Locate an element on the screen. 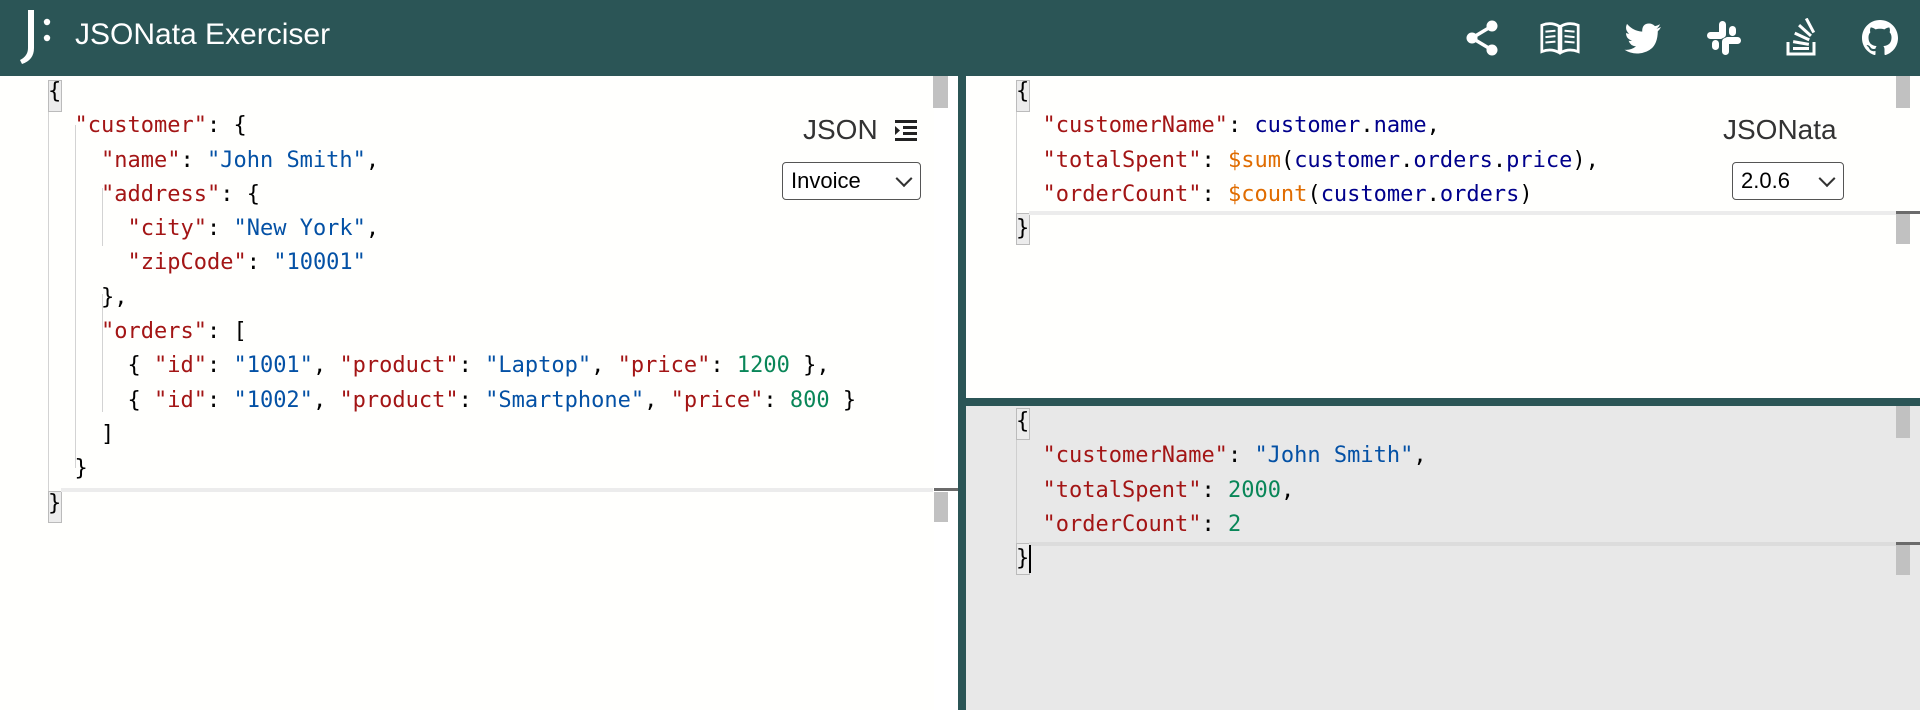 The height and width of the screenshot is (710, 1920). code-token: ), is located at coordinates (1585, 160).